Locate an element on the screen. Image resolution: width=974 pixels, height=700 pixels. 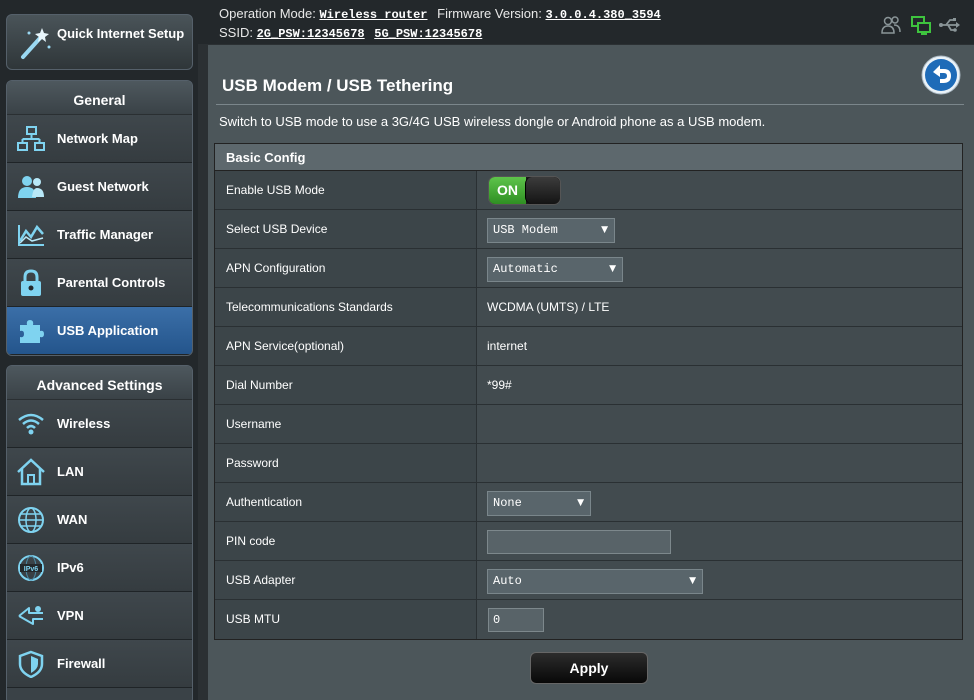
sidebar-item-label: Traffic Manager is located at coordinates (105, 234).